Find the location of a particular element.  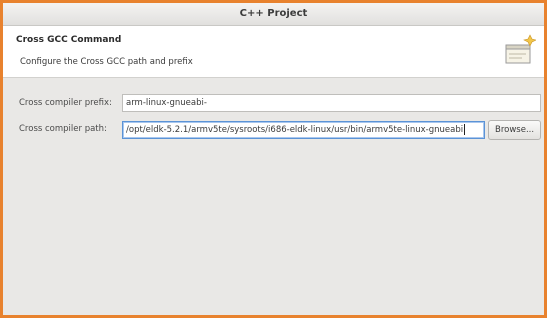

window-titlebar: C++ Project is located at coordinates (273, 14).